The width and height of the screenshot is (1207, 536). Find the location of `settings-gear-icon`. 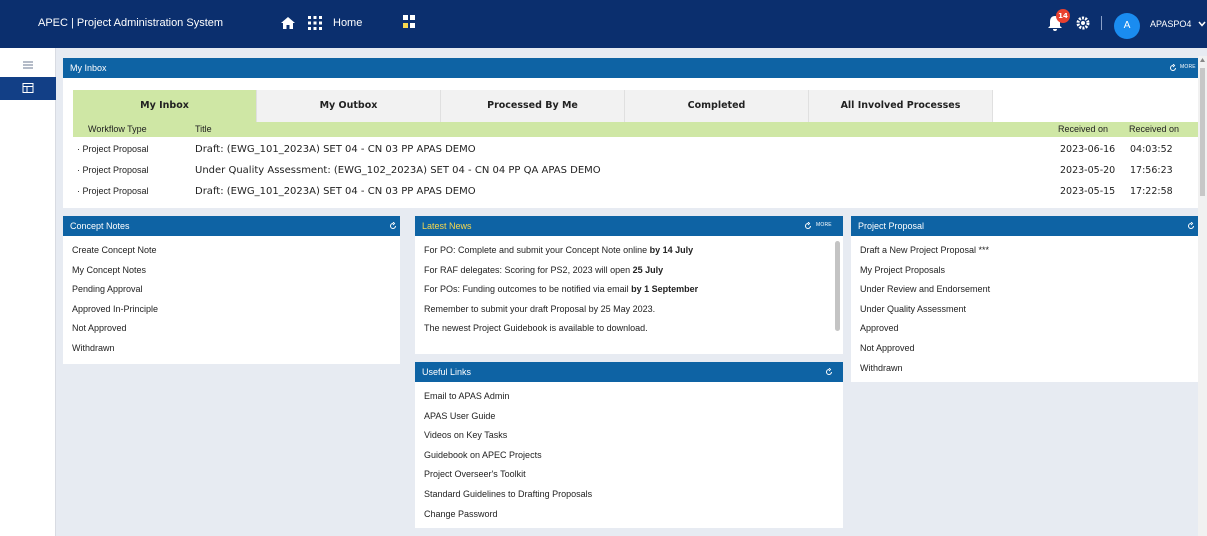

settings-gear-icon is located at coordinates (1083, 23).